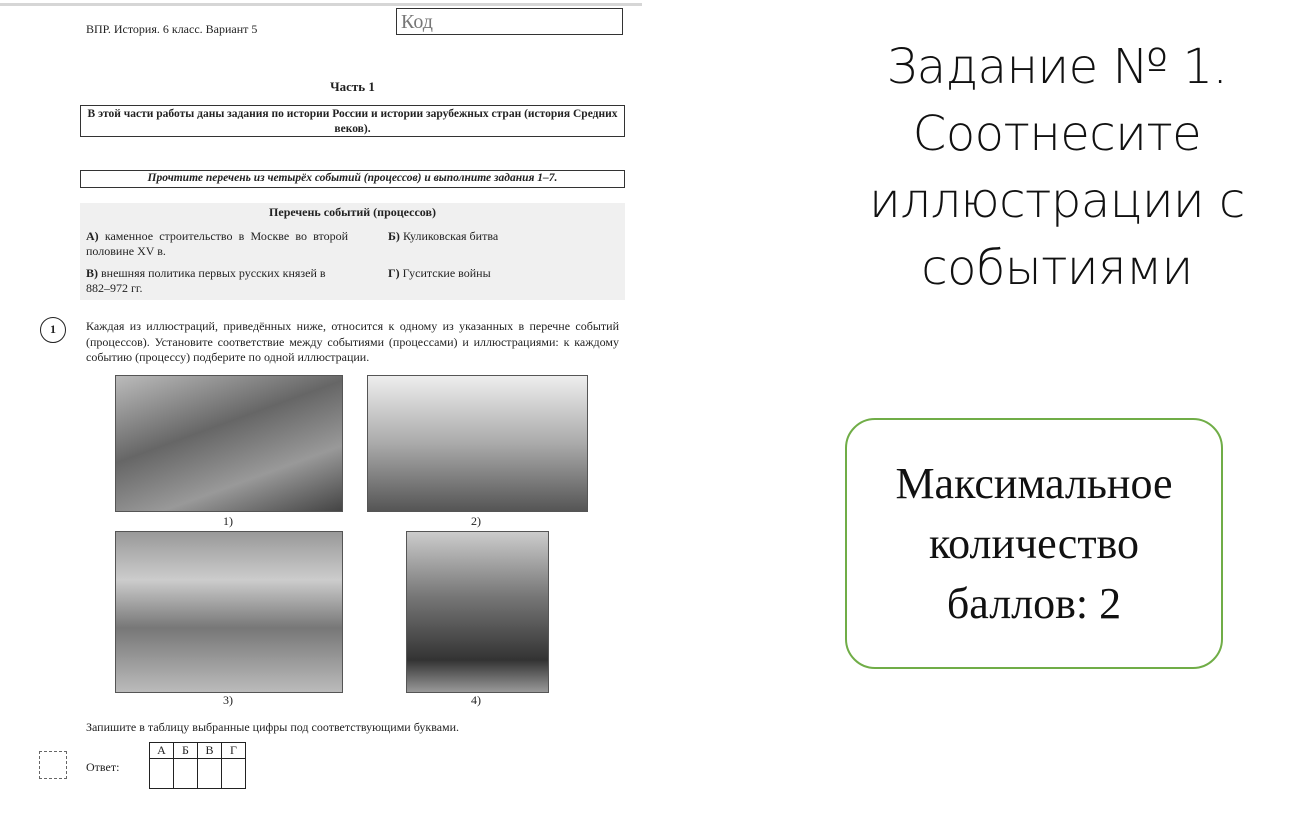  I want to click on illustration-label-3: 3), so click(228, 700).